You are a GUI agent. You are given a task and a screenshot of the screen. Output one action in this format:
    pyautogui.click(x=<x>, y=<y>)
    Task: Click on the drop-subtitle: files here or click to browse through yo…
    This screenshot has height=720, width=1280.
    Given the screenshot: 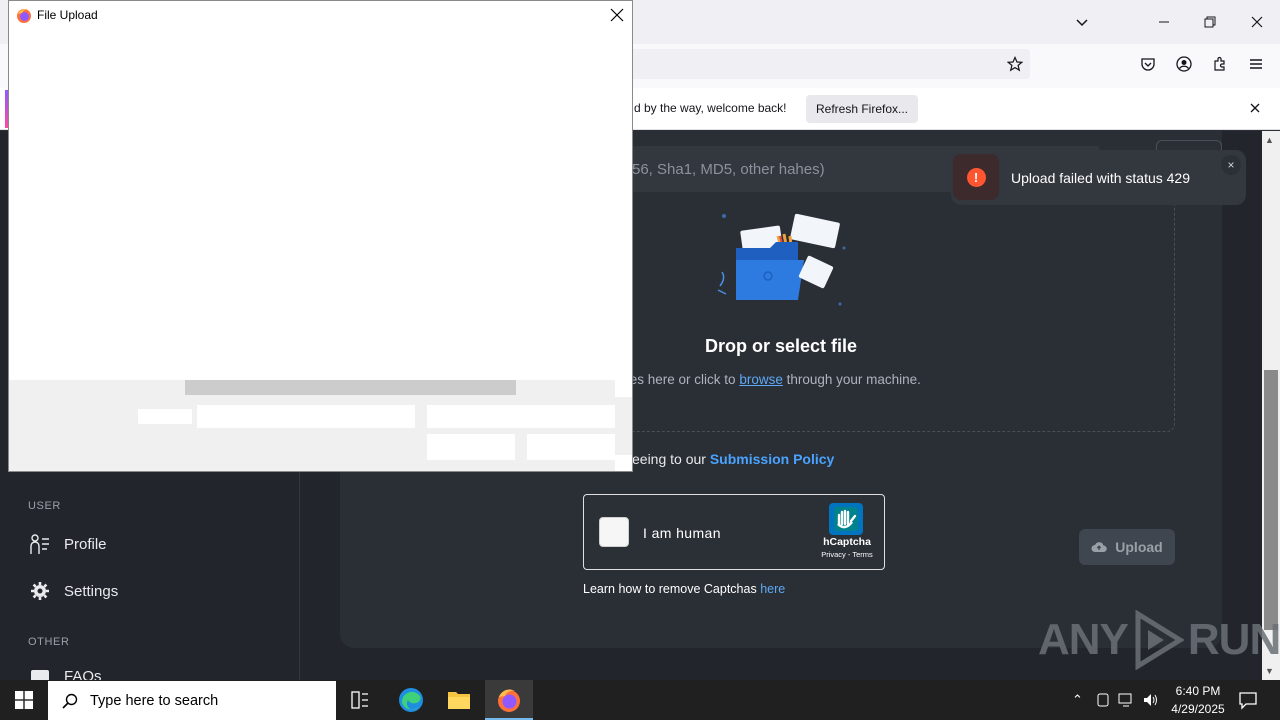 What is the action you would take?
    pyautogui.click(x=770, y=379)
    